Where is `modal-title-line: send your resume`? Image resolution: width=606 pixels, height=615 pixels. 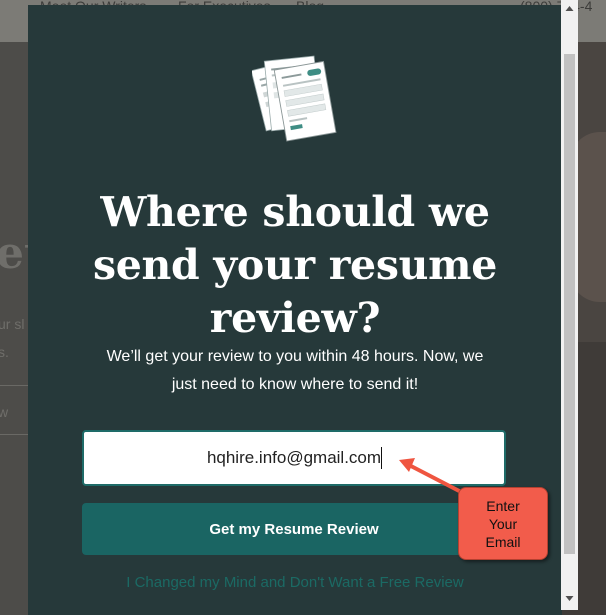 modal-title-line: send your resume is located at coordinates (295, 265).